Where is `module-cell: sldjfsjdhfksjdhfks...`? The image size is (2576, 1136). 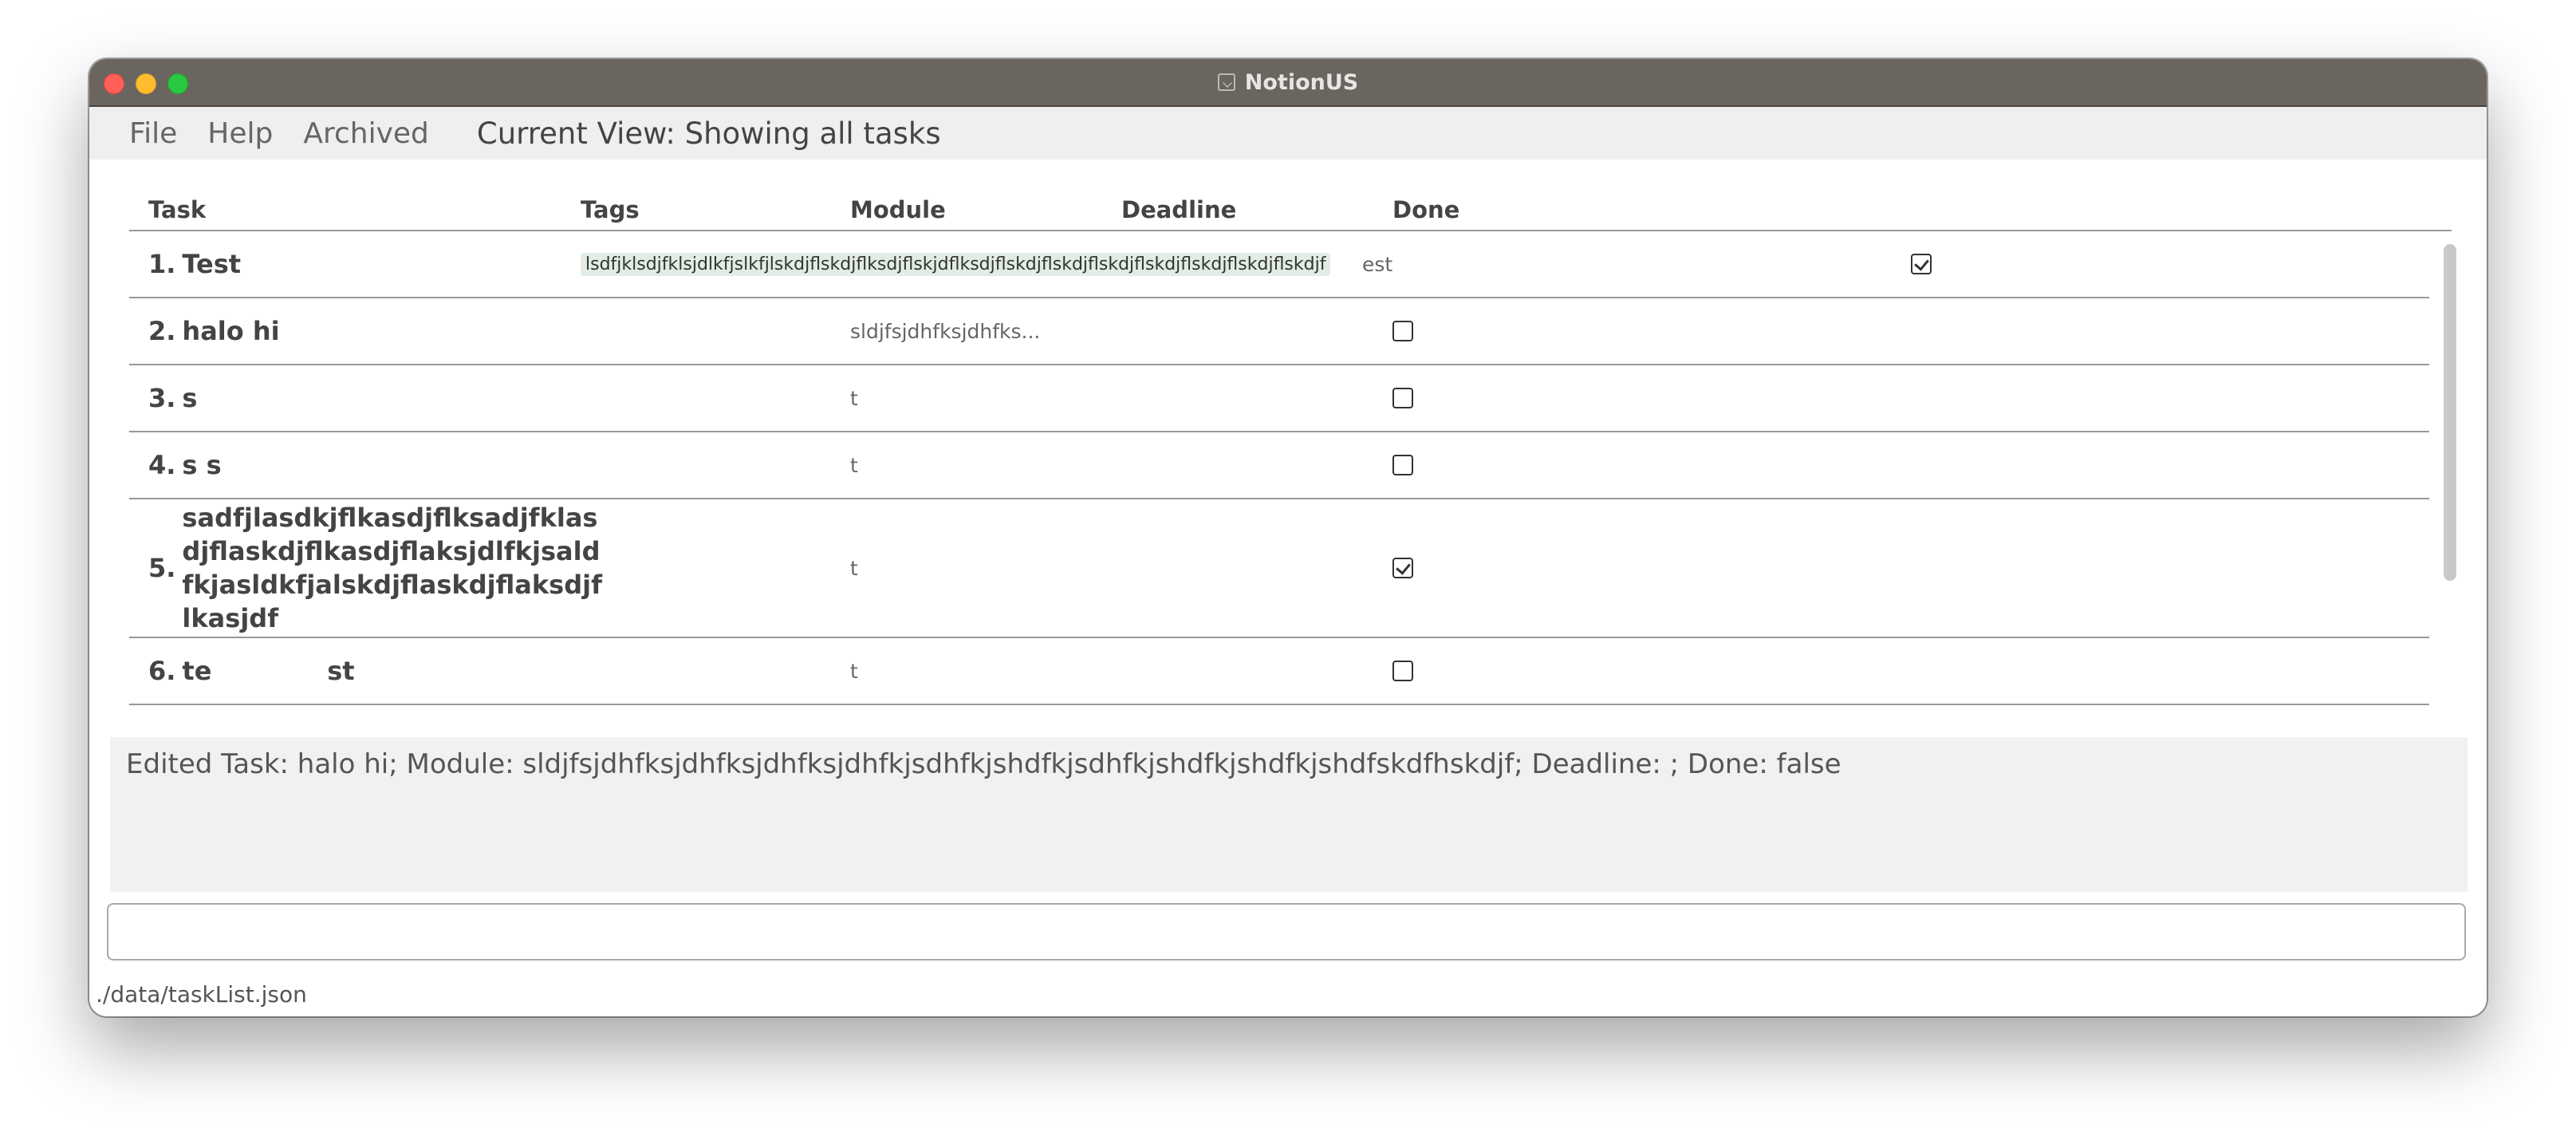
module-cell: sldjfsjdhfksjdhfks... is located at coordinates (945, 331).